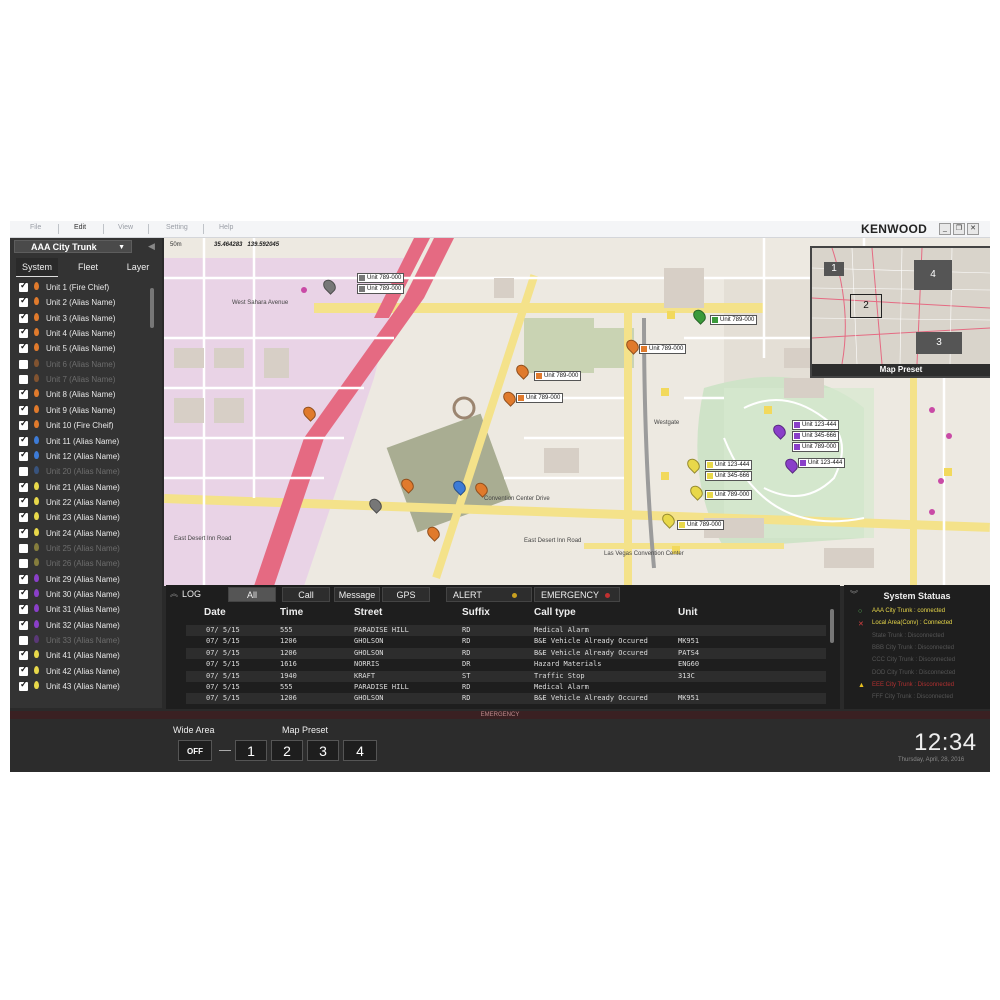  What do you see at coordinates (832, 626) in the screenshot?
I see `log-scrollbar` at bounding box center [832, 626].